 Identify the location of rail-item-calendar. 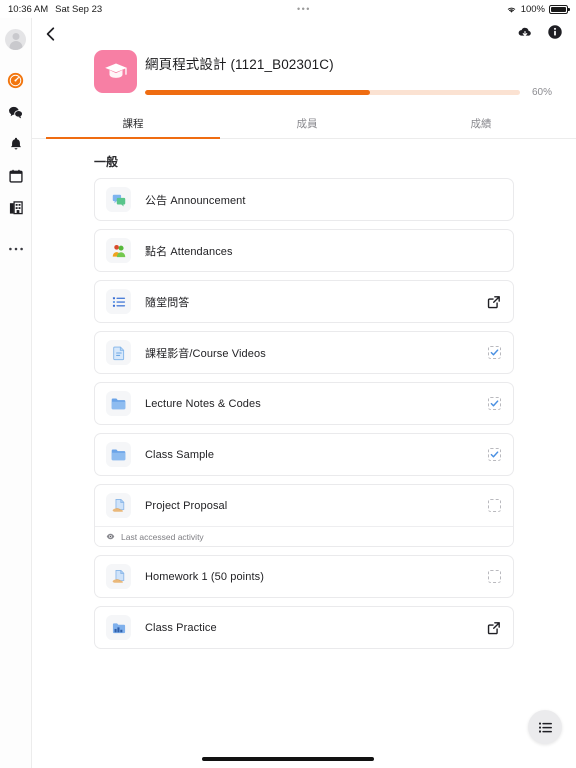
(16, 176).